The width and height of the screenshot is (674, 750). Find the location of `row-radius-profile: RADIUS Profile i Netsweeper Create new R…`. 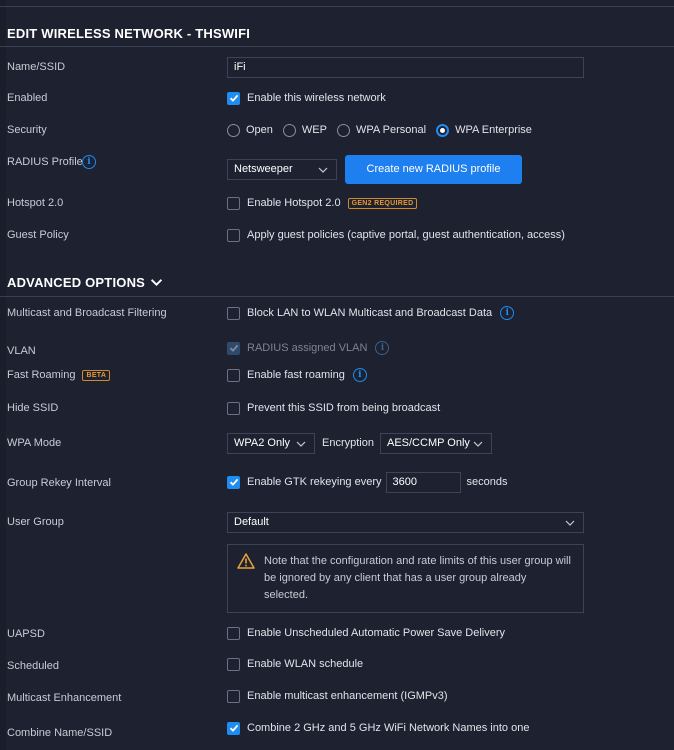

row-radius-profile: RADIUS Profile i Netsweeper Create new R… is located at coordinates (337, 167).